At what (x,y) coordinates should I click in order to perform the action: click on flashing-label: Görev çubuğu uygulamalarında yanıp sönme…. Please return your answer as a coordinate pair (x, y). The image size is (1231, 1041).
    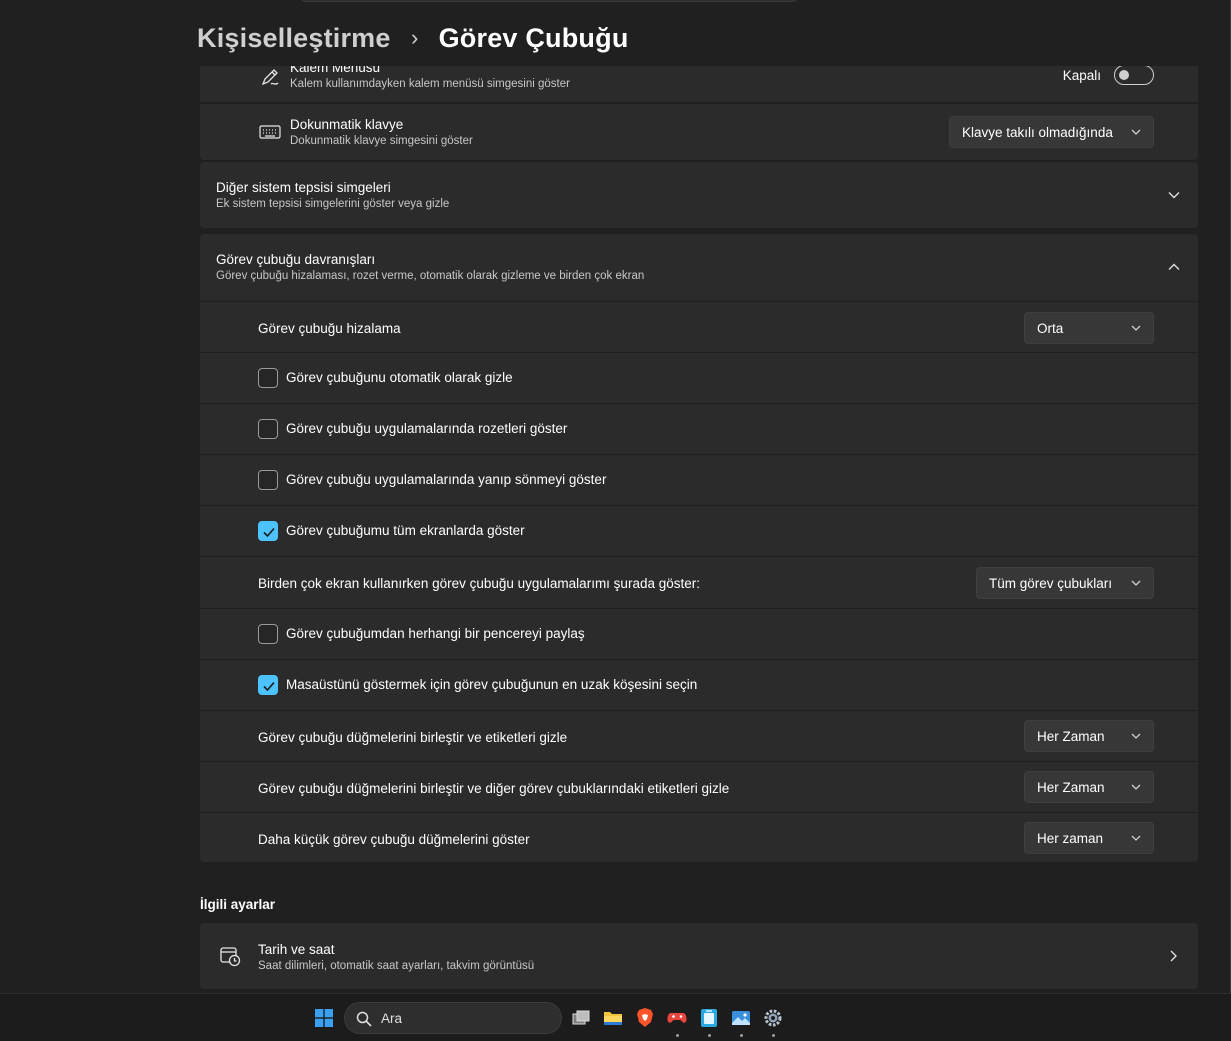
    Looking at the image, I should click on (446, 479).